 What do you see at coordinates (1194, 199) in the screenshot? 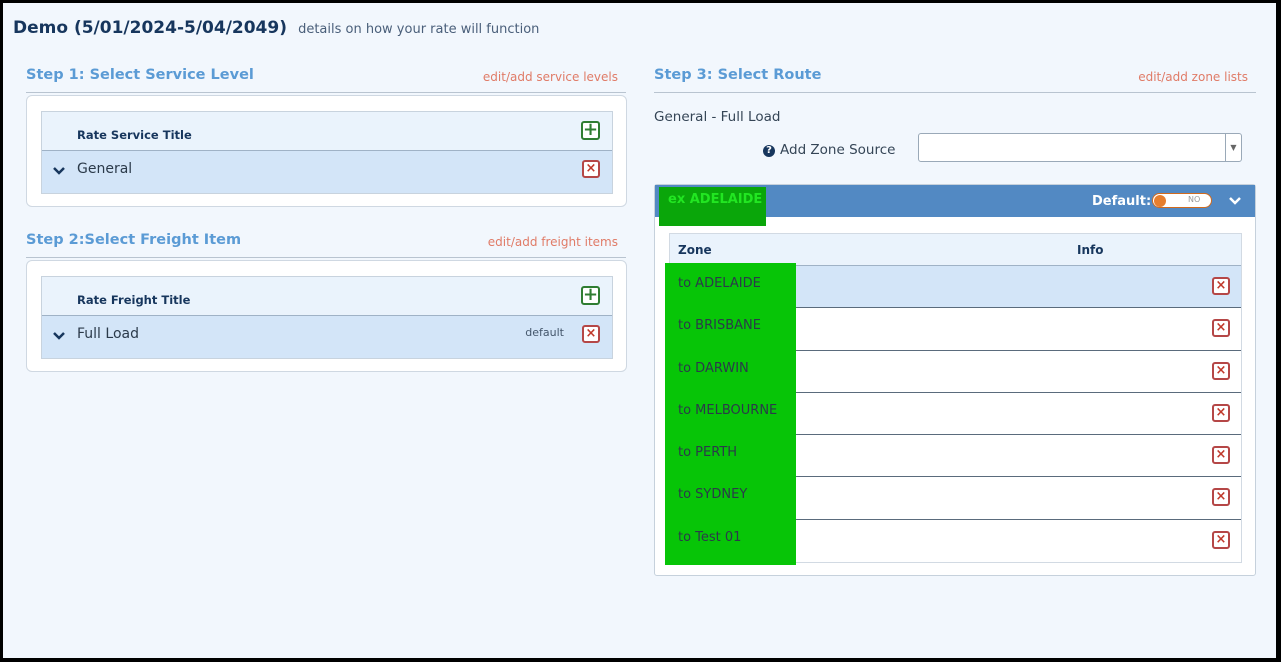
I see `toggle-text: NO` at bounding box center [1194, 199].